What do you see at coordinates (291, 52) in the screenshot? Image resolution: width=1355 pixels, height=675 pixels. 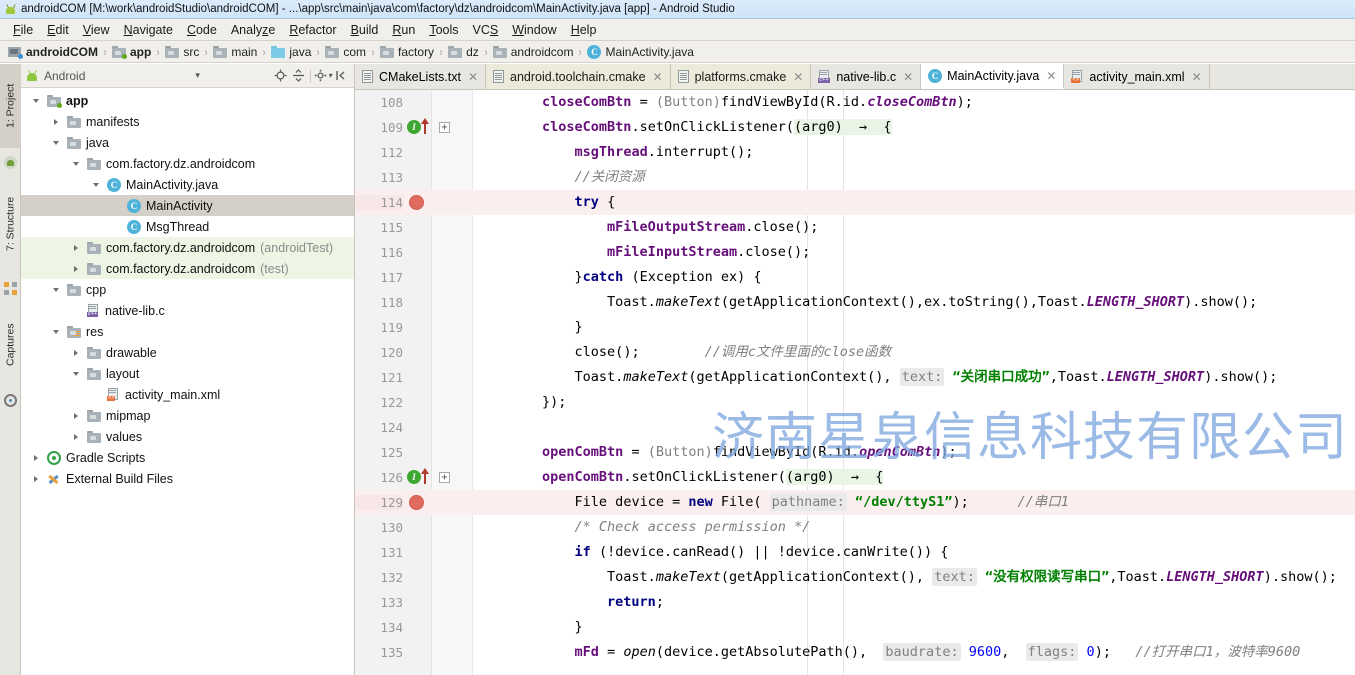 I see `breadcrumb-item-java: java` at bounding box center [291, 52].